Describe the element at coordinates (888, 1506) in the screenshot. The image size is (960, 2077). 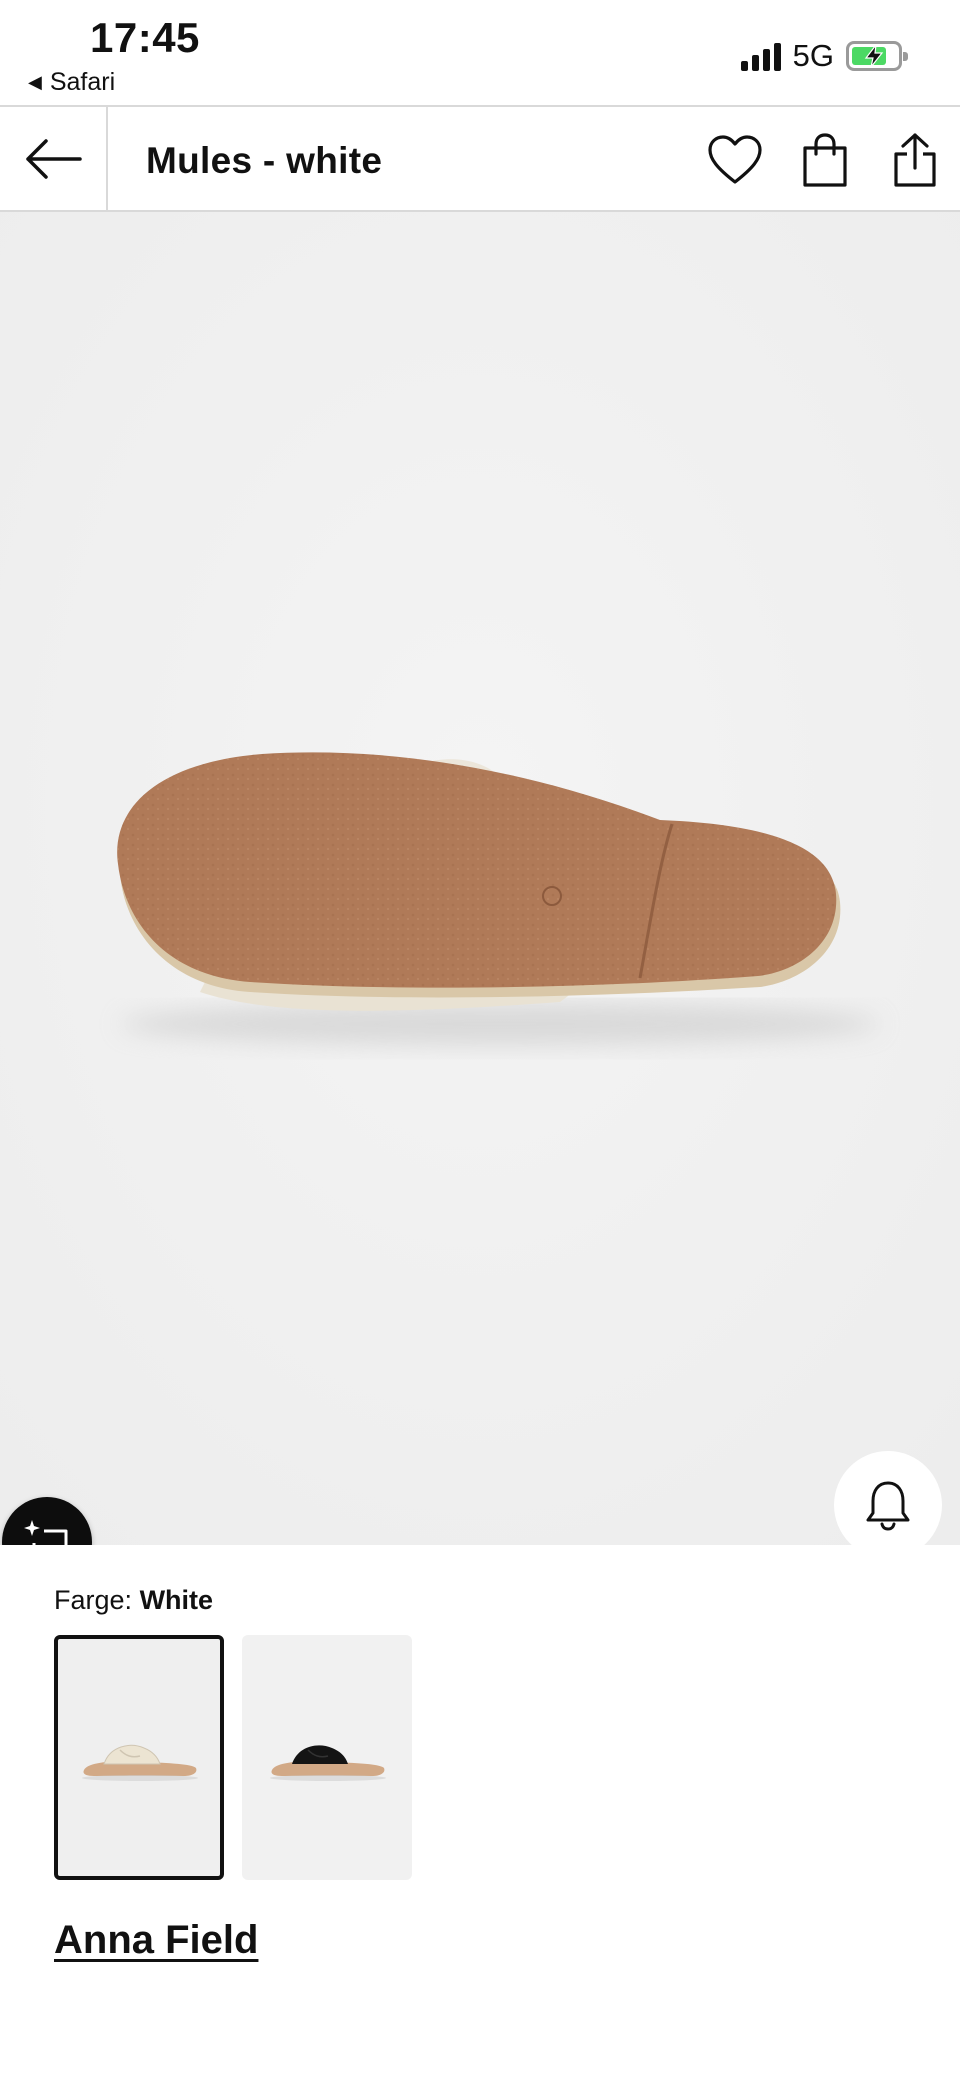
I see `bell-icon` at that location.